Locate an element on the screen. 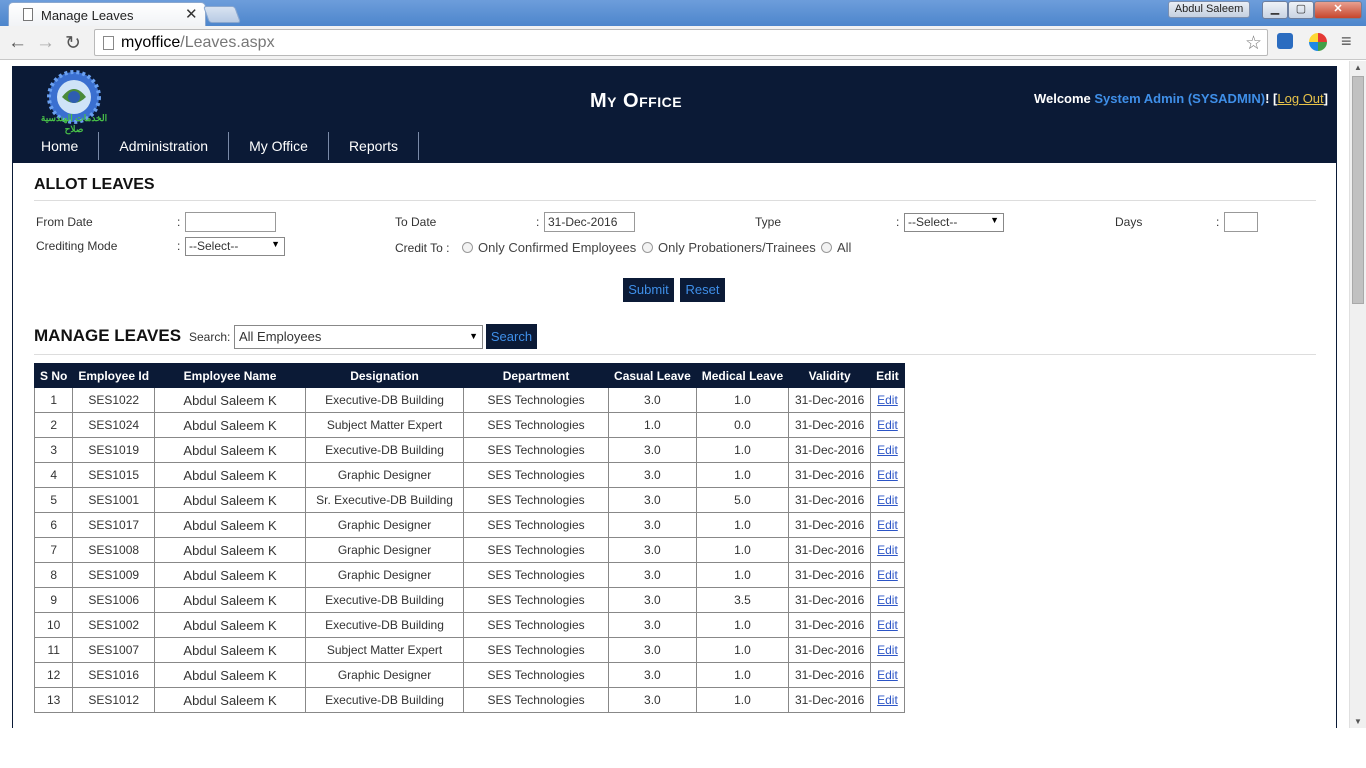 The image size is (1366, 768). cell-sno: 4 is located at coordinates (53, 475).